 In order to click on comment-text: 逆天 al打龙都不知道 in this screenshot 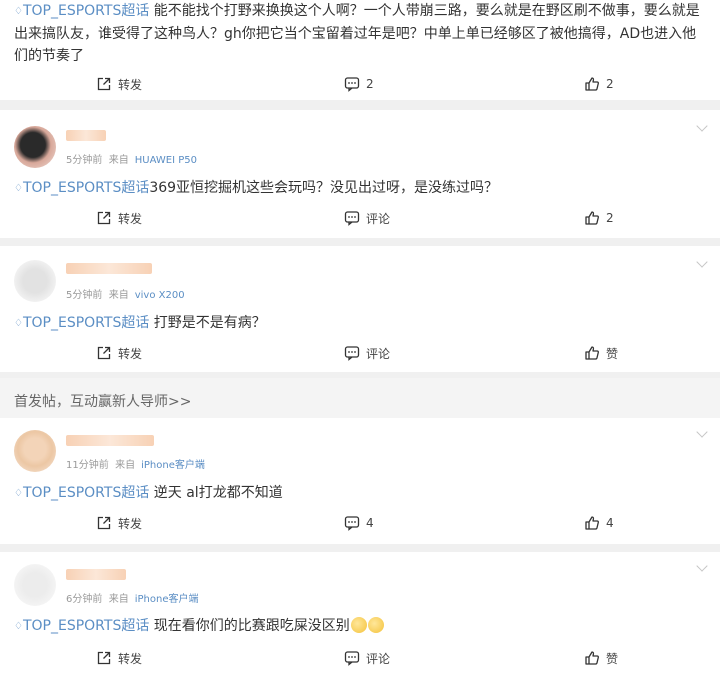, I will do `click(218, 493)`.